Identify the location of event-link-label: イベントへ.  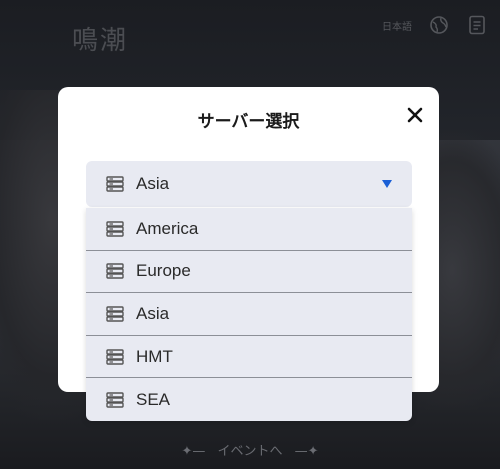
(250, 451).